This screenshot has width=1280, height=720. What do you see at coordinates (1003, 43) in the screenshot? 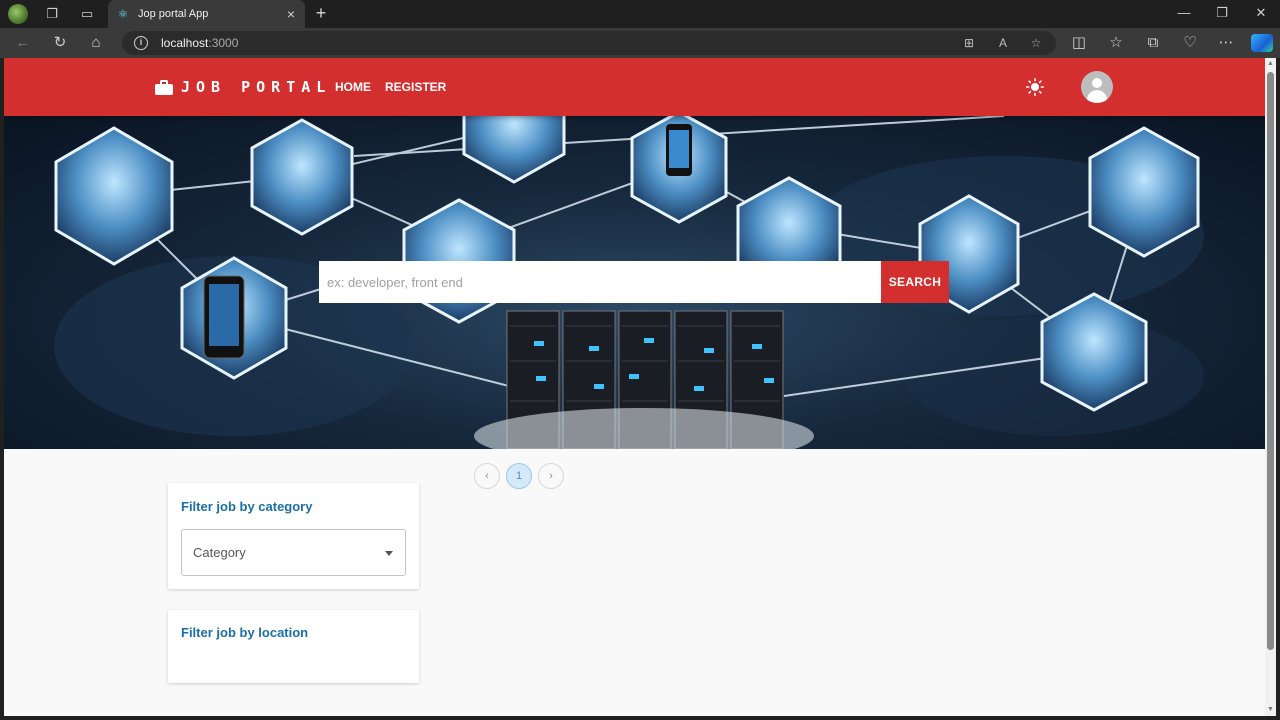
I see `read-aloud-icon: A` at bounding box center [1003, 43].